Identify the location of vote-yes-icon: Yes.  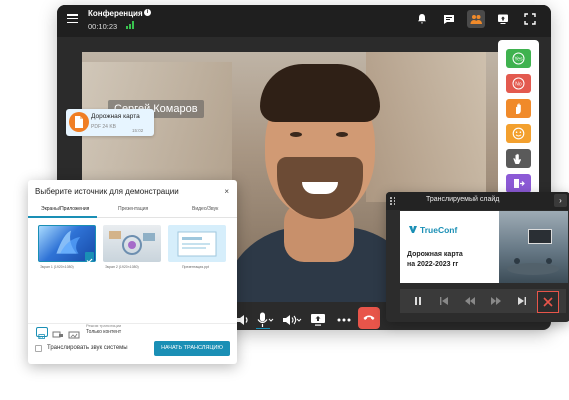
(518, 58).